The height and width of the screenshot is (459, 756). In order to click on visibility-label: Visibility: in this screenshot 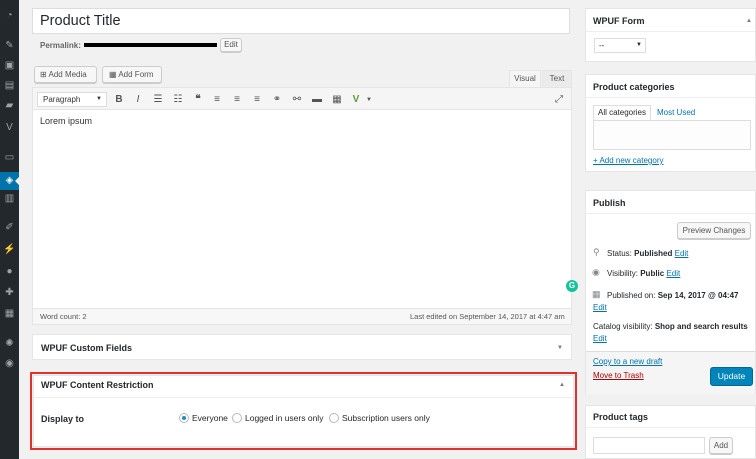, I will do `click(622, 273)`.